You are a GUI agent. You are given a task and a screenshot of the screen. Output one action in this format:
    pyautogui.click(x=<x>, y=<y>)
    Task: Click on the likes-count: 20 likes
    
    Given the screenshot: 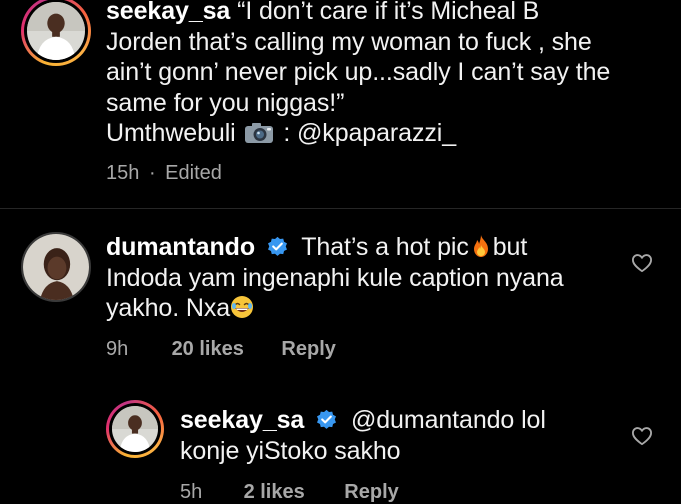 What is the action you would take?
    pyautogui.click(x=208, y=349)
    